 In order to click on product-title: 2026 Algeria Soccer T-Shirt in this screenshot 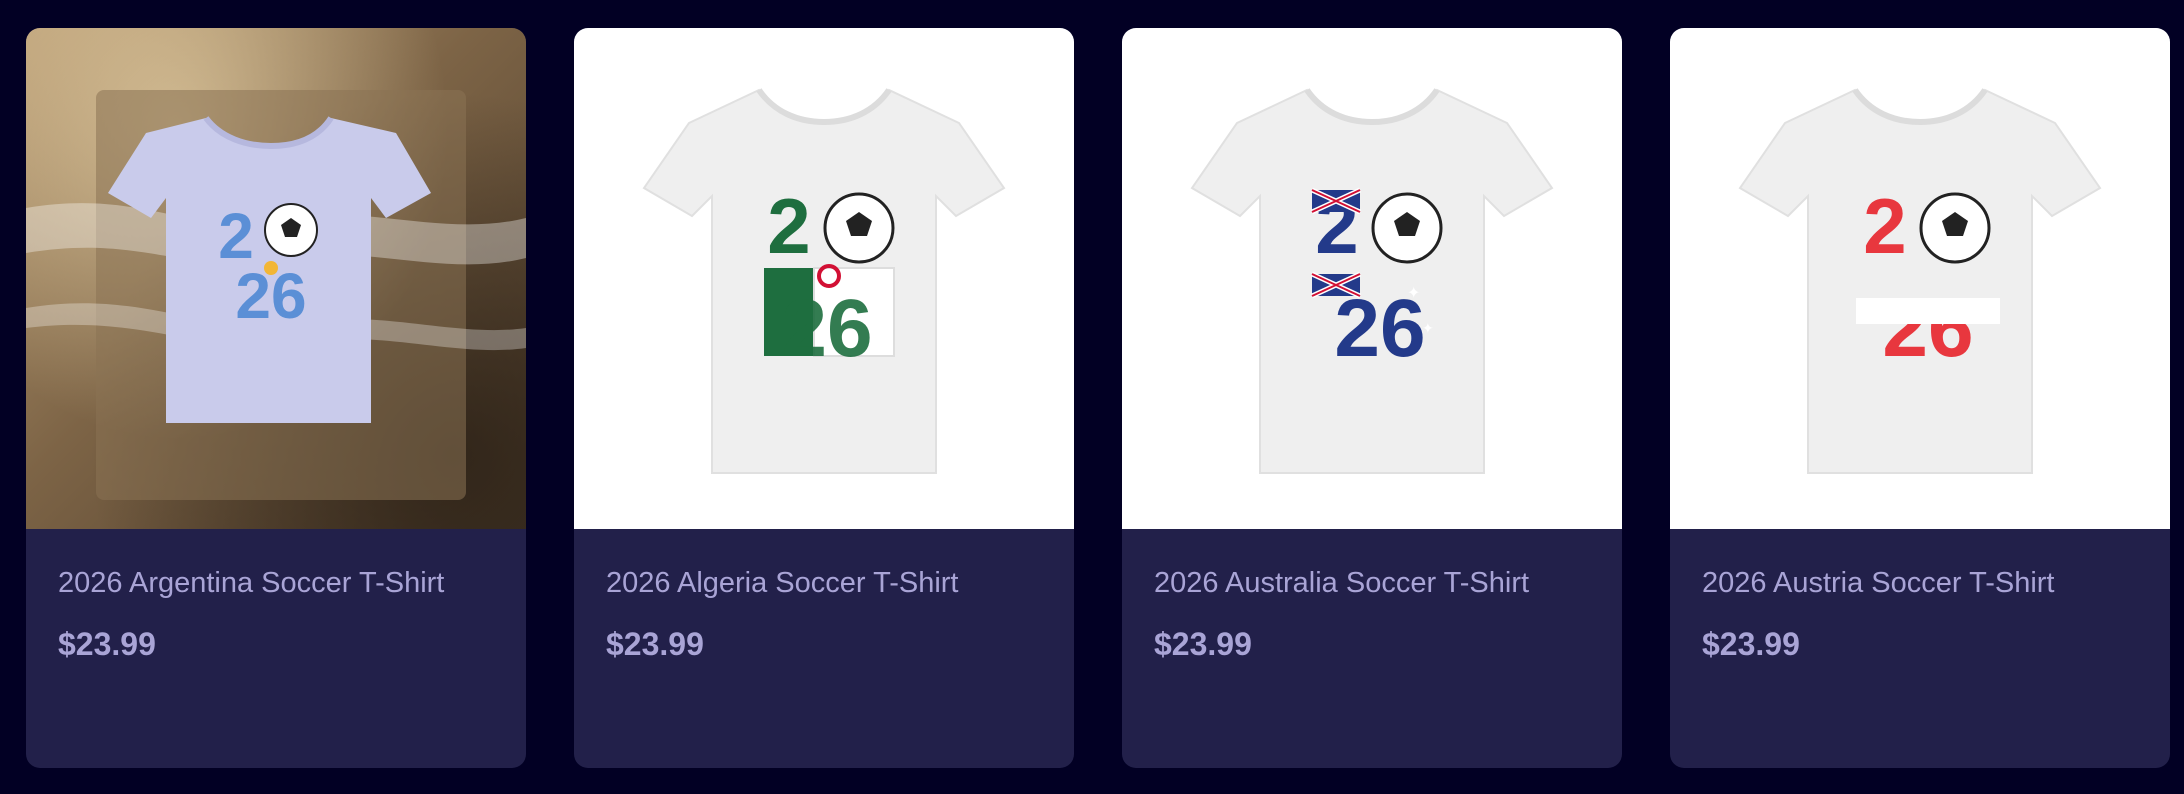, I will do `click(824, 583)`.